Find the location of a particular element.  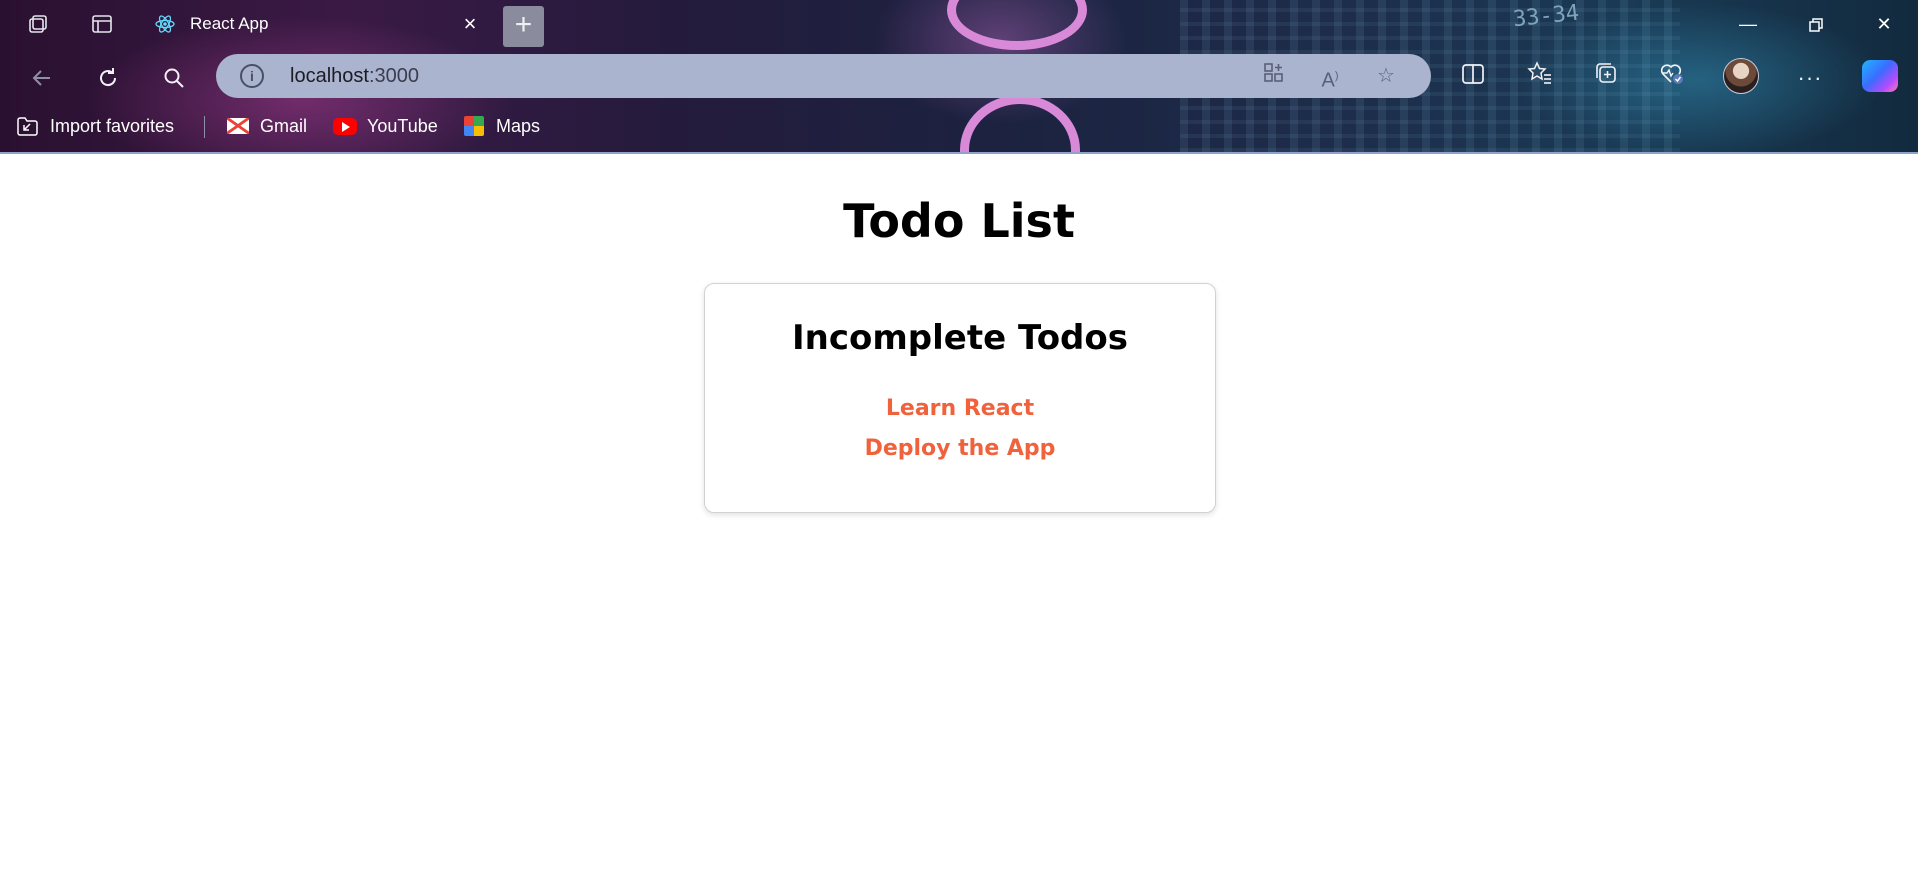

workspaces-icon is located at coordinates (38, 24).